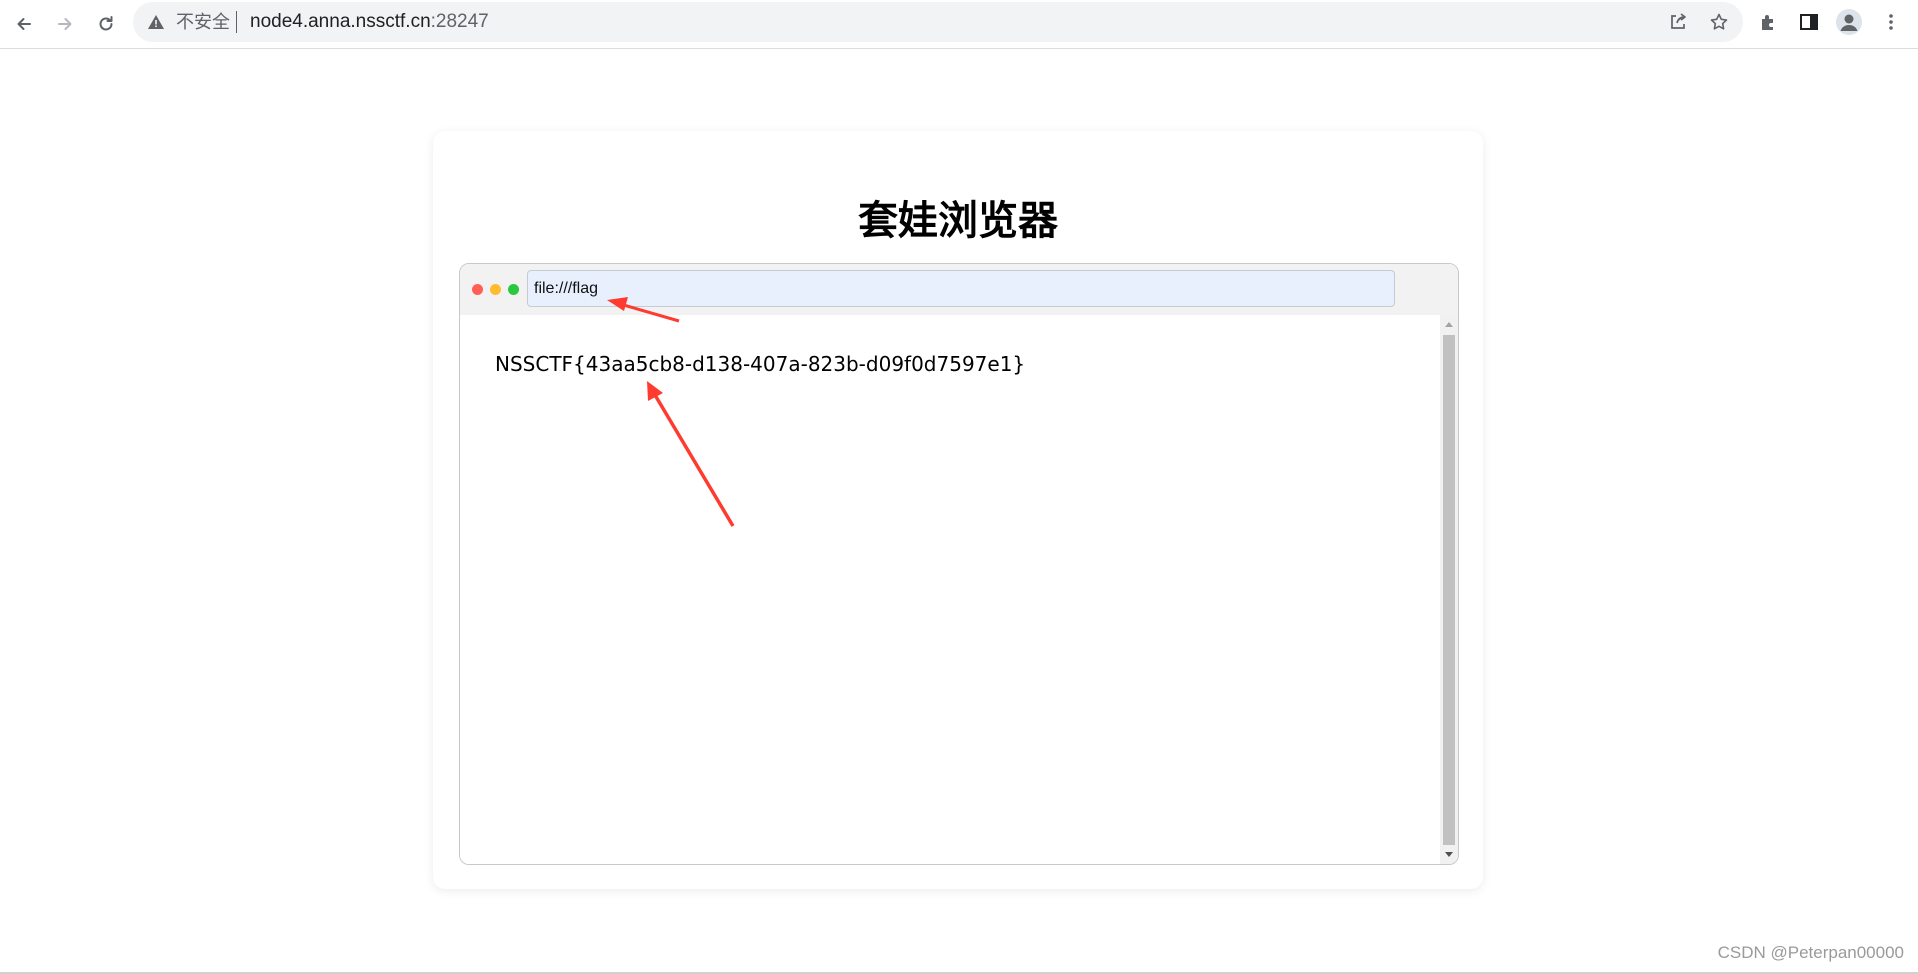 The height and width of the screenshot is (974, 1918). Describe the element at coordinates (340, 21) in the screenshot. I see `url-host: node4.anna.nssctf.cn` at that location.